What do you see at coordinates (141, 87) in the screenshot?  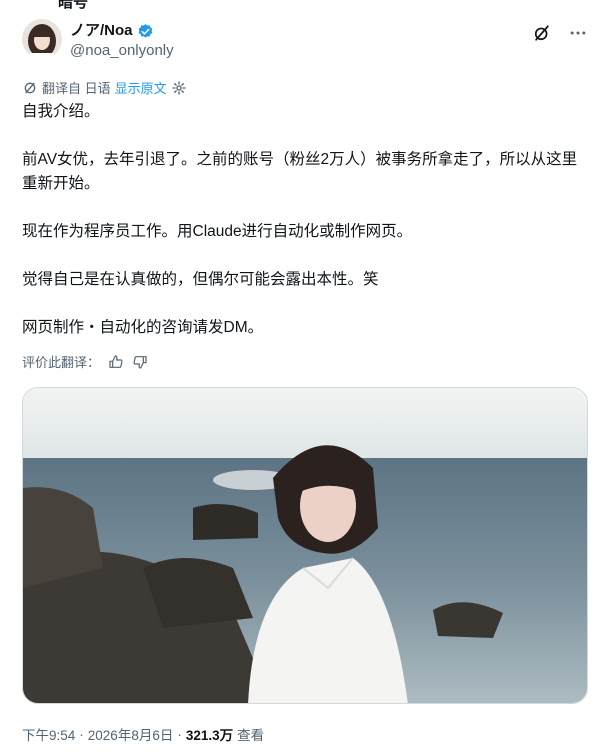 I see `show-original-link: 显示原文` at bounding box center [141, 87].